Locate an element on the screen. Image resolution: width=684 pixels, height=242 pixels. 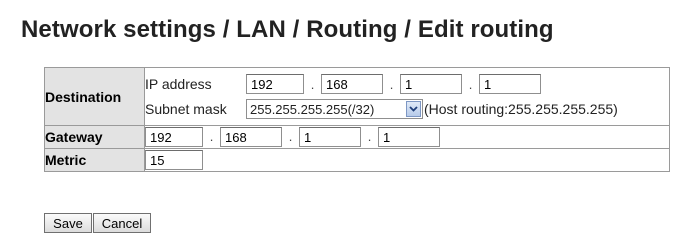
metric-row: Metric is located at coordinates (357, 160).